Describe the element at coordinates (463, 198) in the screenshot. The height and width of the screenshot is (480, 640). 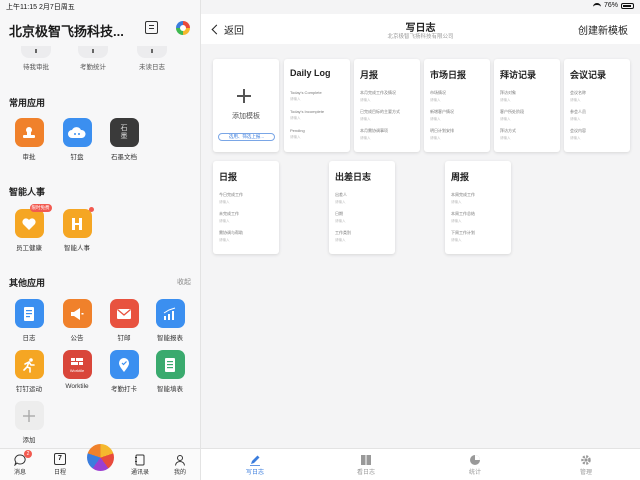
I see `template-field: 本周完成工作 请输入` at that location.